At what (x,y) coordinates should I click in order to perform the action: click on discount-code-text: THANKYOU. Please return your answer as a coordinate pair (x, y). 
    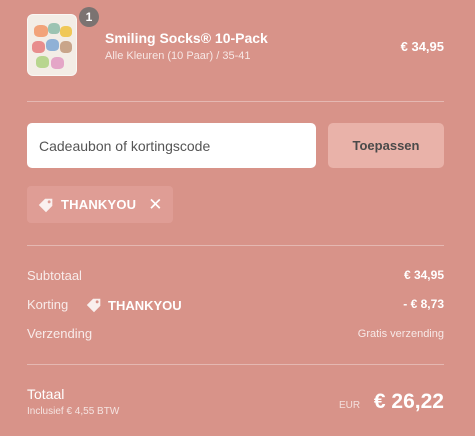
    Looking at the image, I should click on (145, 305).